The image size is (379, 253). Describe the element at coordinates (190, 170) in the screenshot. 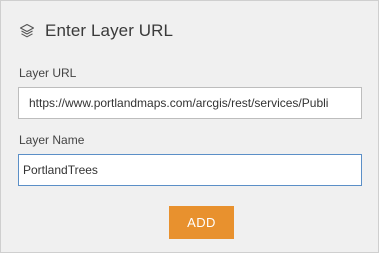

I see `layer-name-input` at that location.